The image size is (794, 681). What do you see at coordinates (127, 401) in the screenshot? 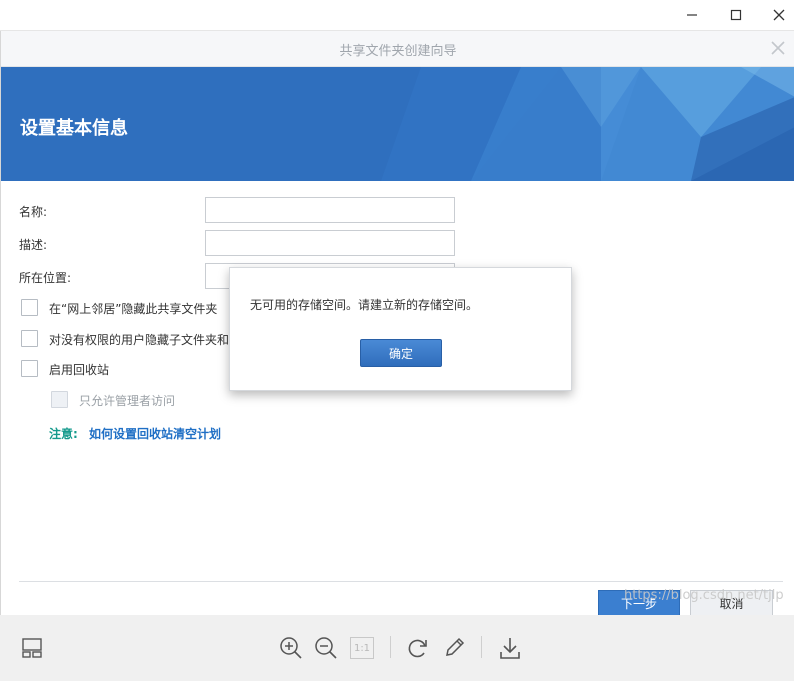
I see `admin-only-label: 只允许管理者访问` at bounding box center [127, 401].